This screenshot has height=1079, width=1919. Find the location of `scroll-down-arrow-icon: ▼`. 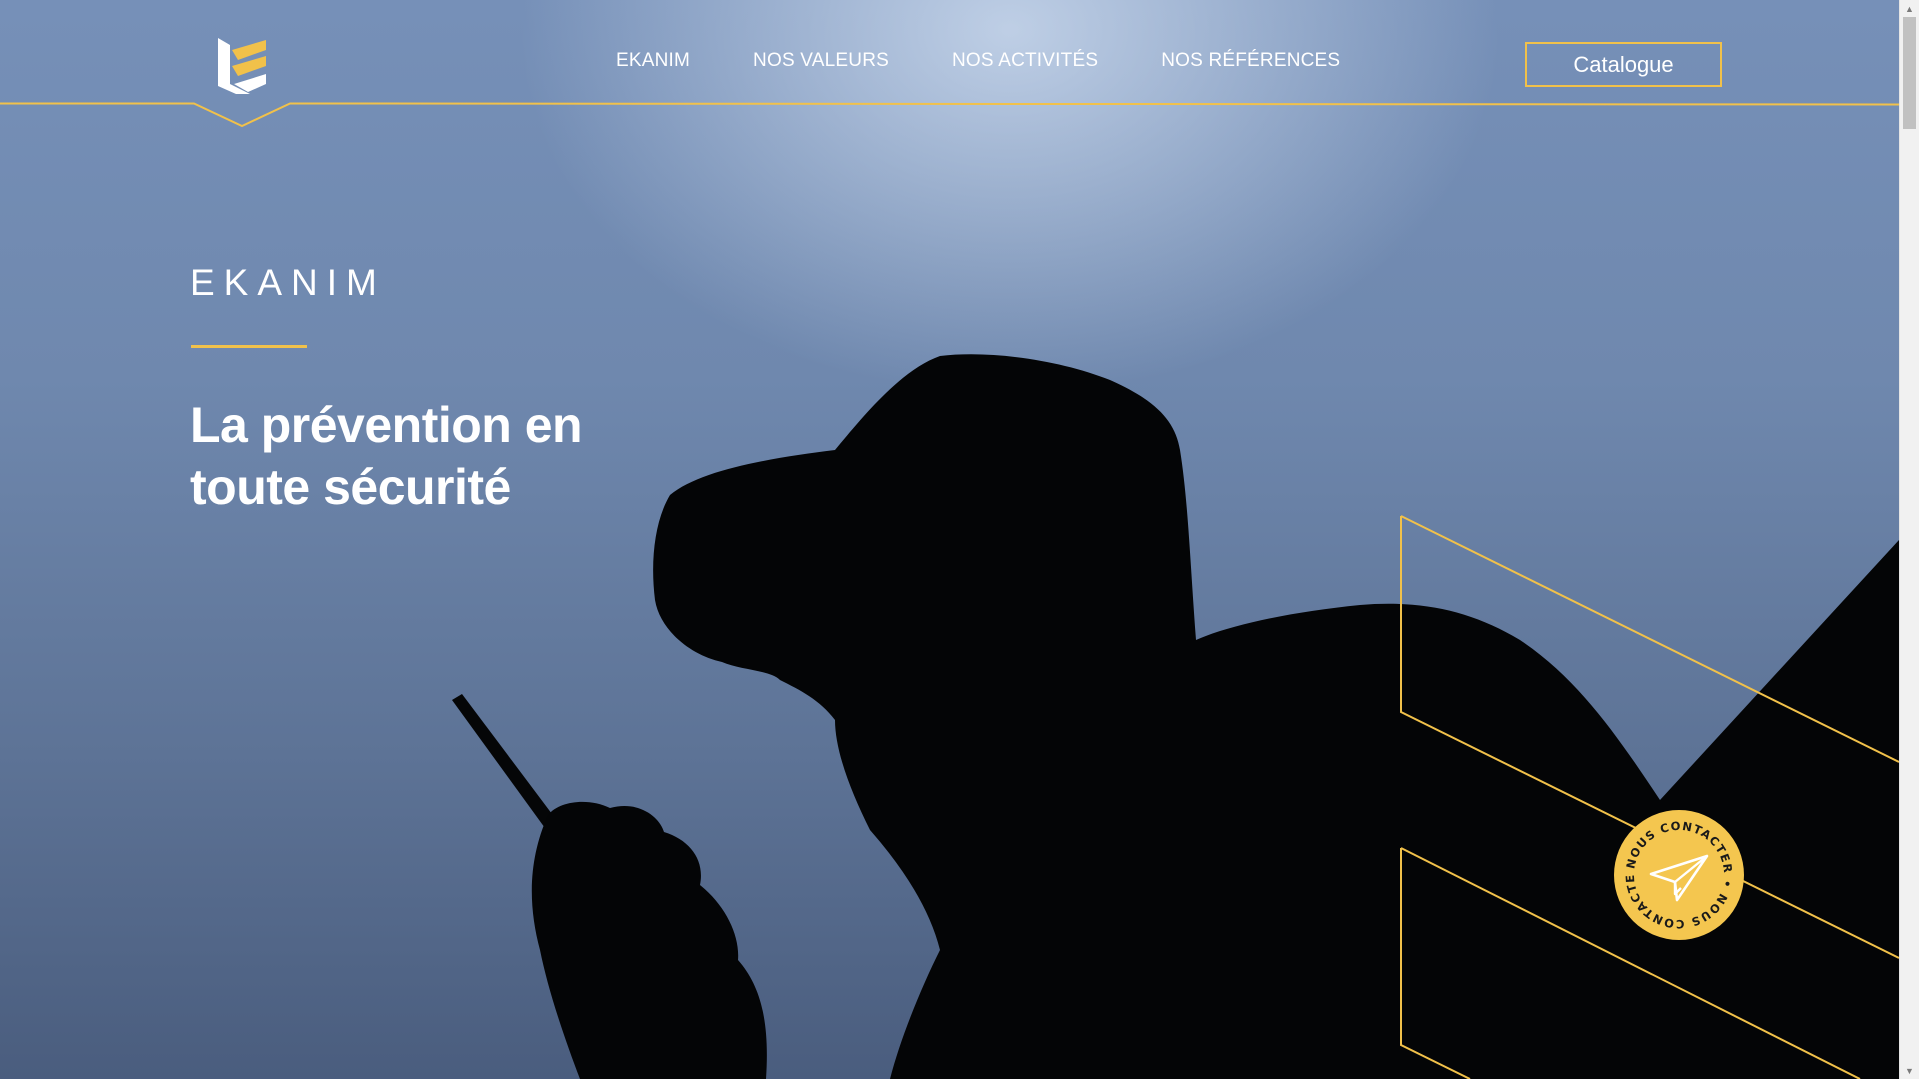

scroll-down-arrow-icon: ▼ is located at coordinates (1909, 1070).